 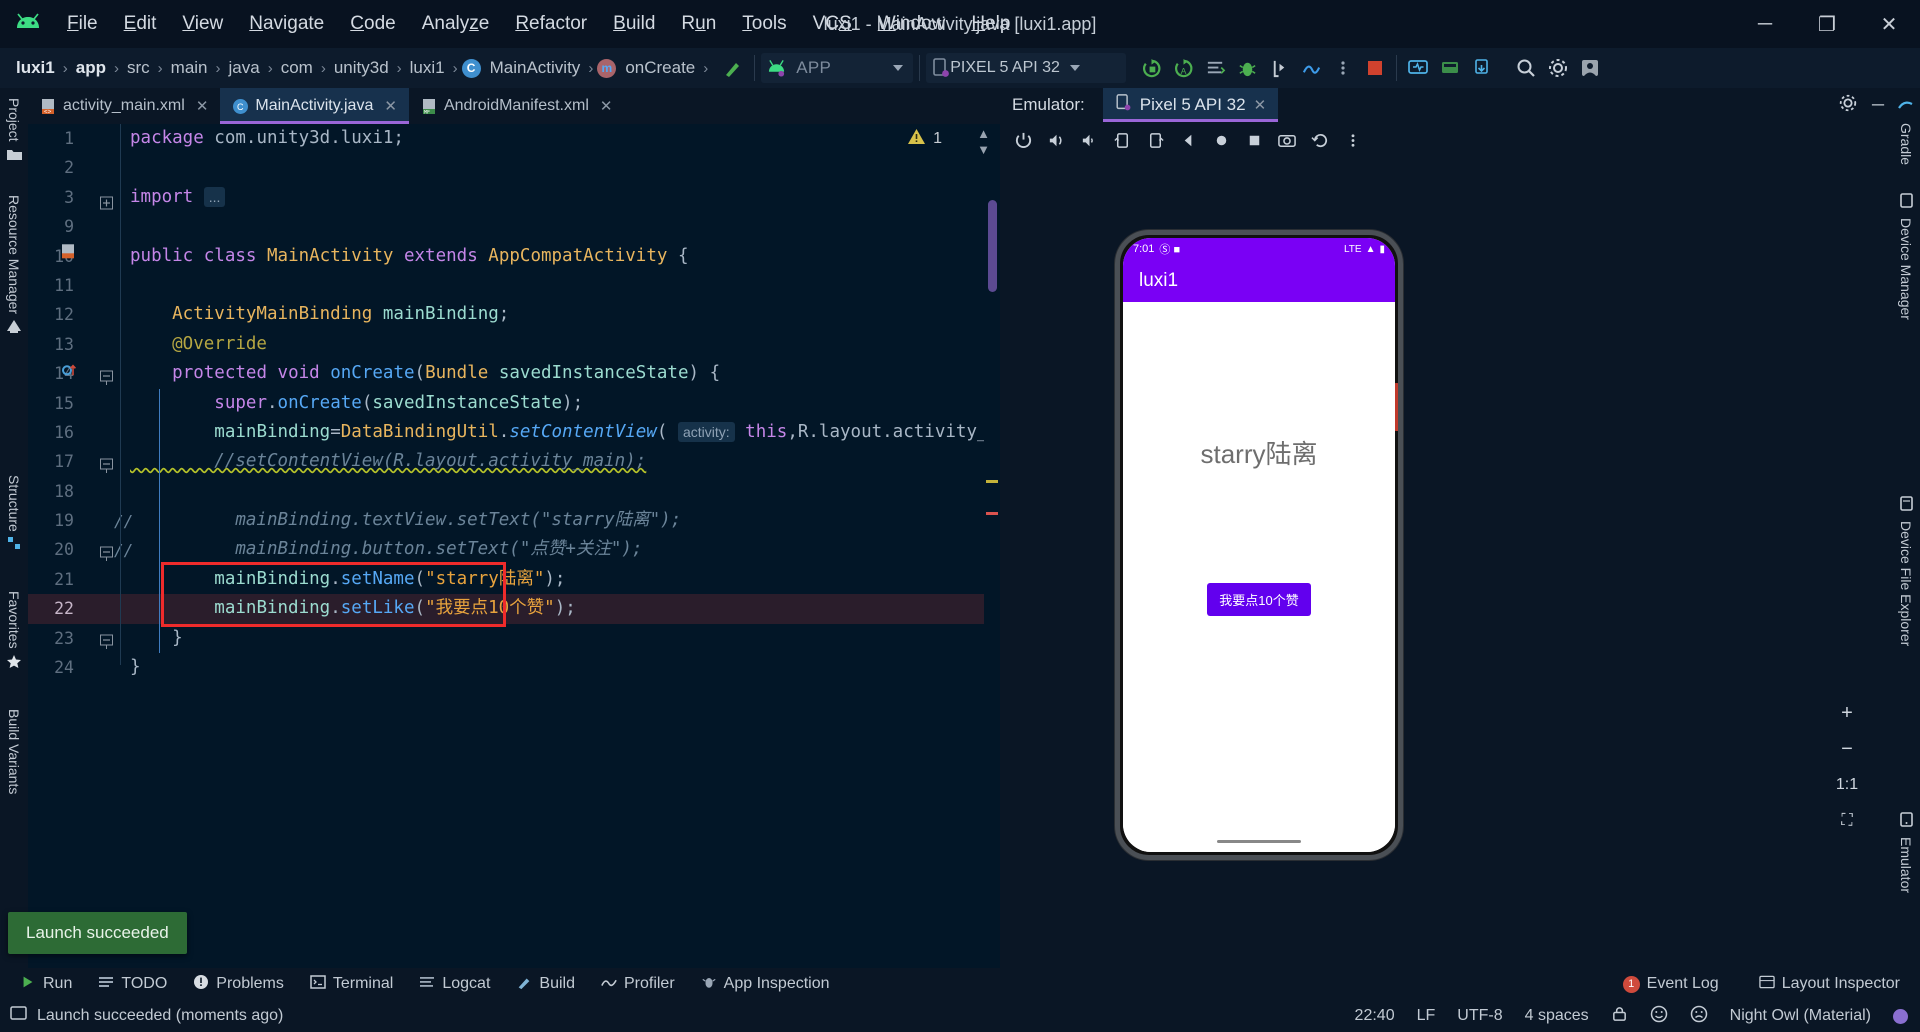 I want to click on more-actions-icon, so click(x=1343, y=68).